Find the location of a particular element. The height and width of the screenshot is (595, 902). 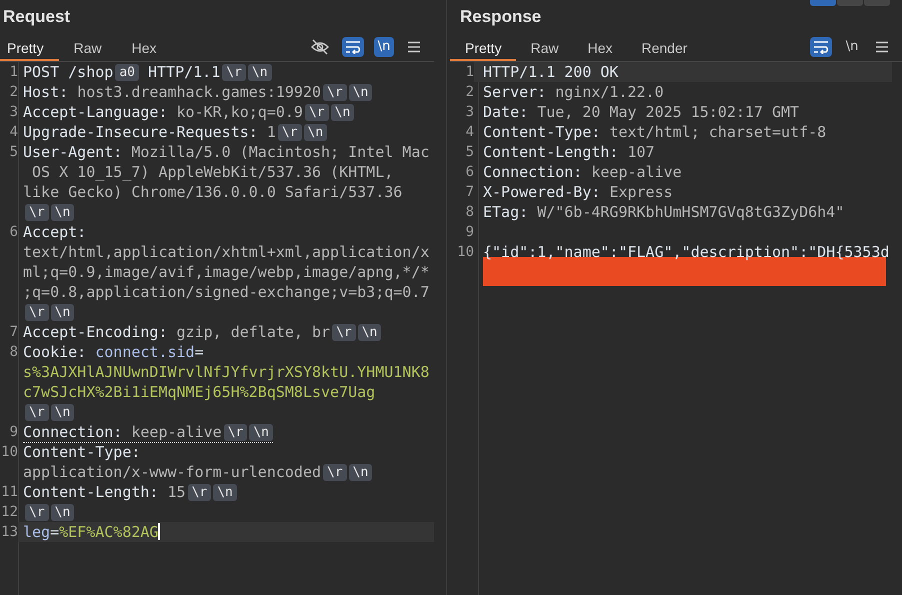

code-text: keep-alive is located at coordinates (636, 172).